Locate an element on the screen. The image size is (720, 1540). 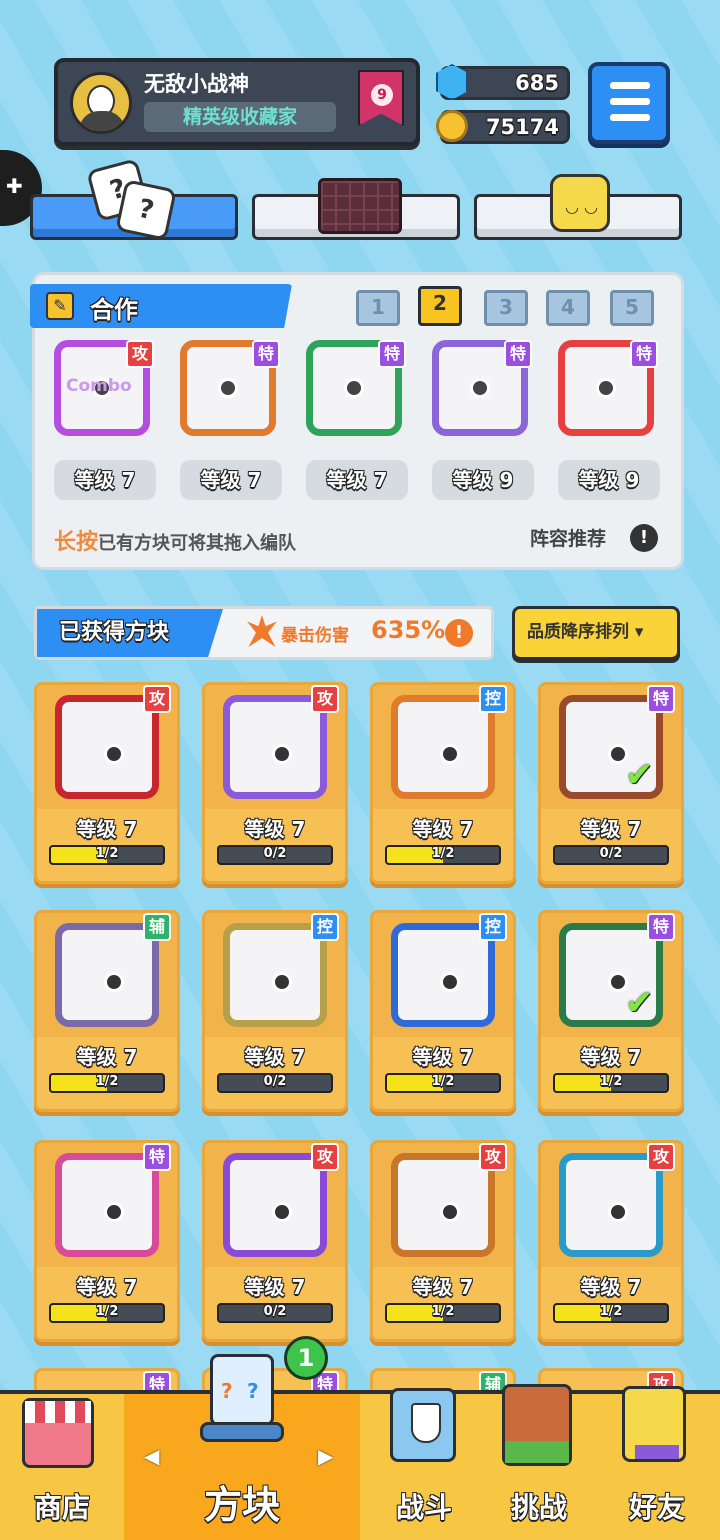
nav-shop: 商店 is located at coordinates (62, 1467).